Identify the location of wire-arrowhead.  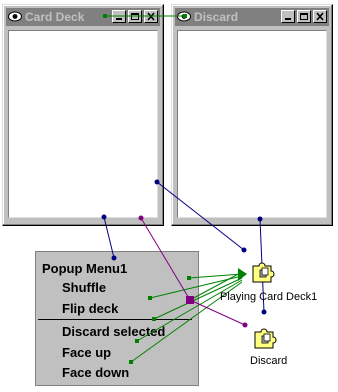
(242, 274).